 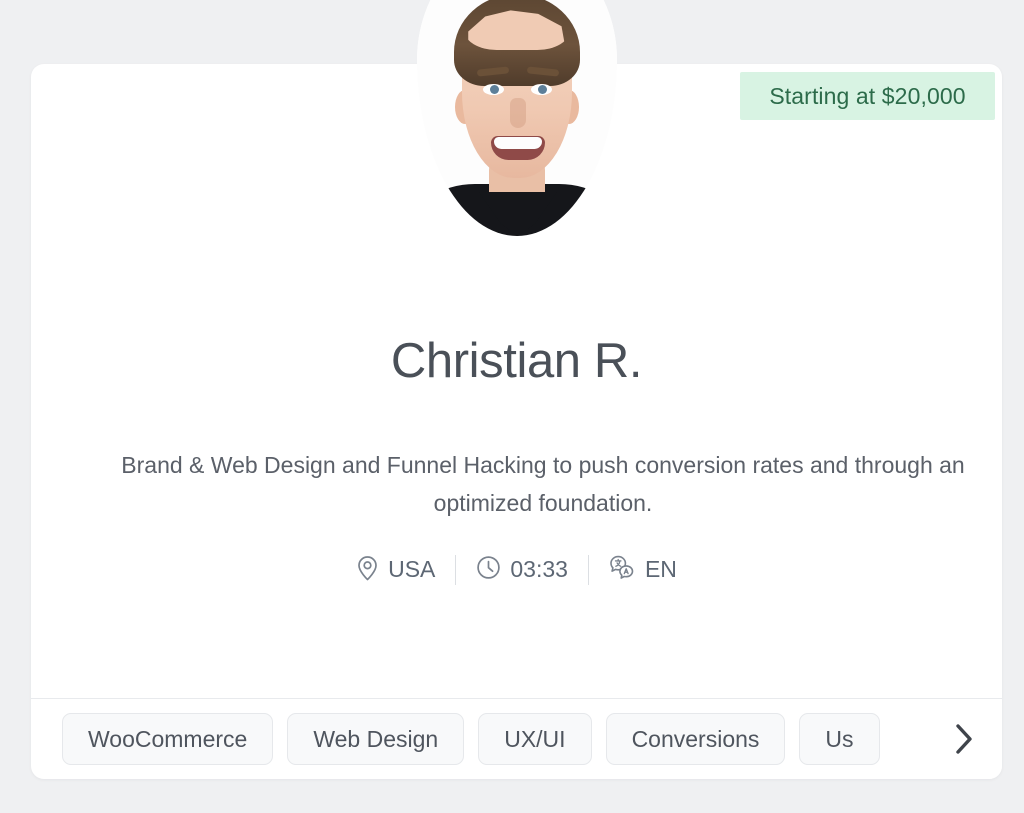 I want to click on chevron-right-icon, so click(x=964, y=739).